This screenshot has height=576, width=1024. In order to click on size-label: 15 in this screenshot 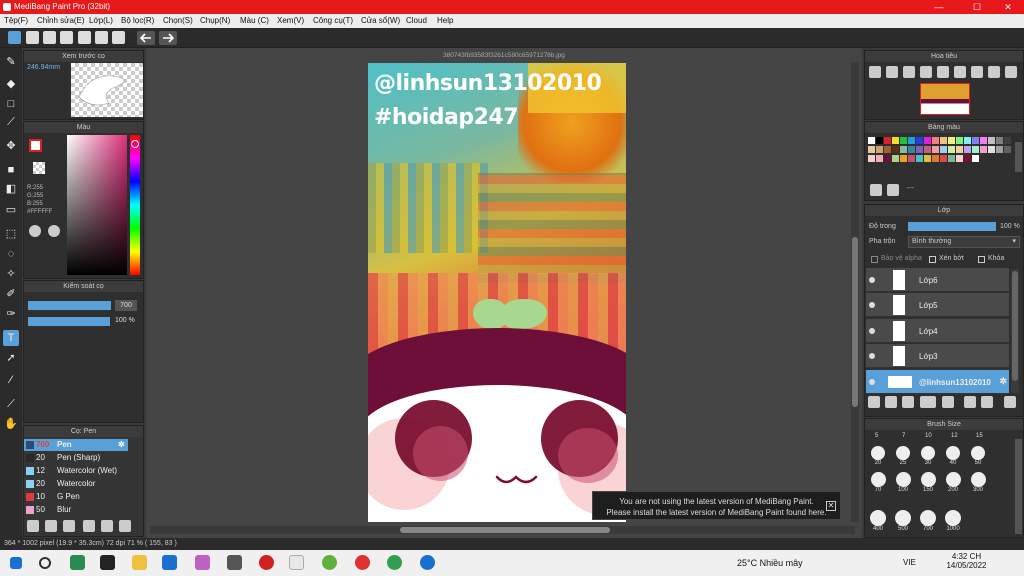, I will do `click(979, 436)`.